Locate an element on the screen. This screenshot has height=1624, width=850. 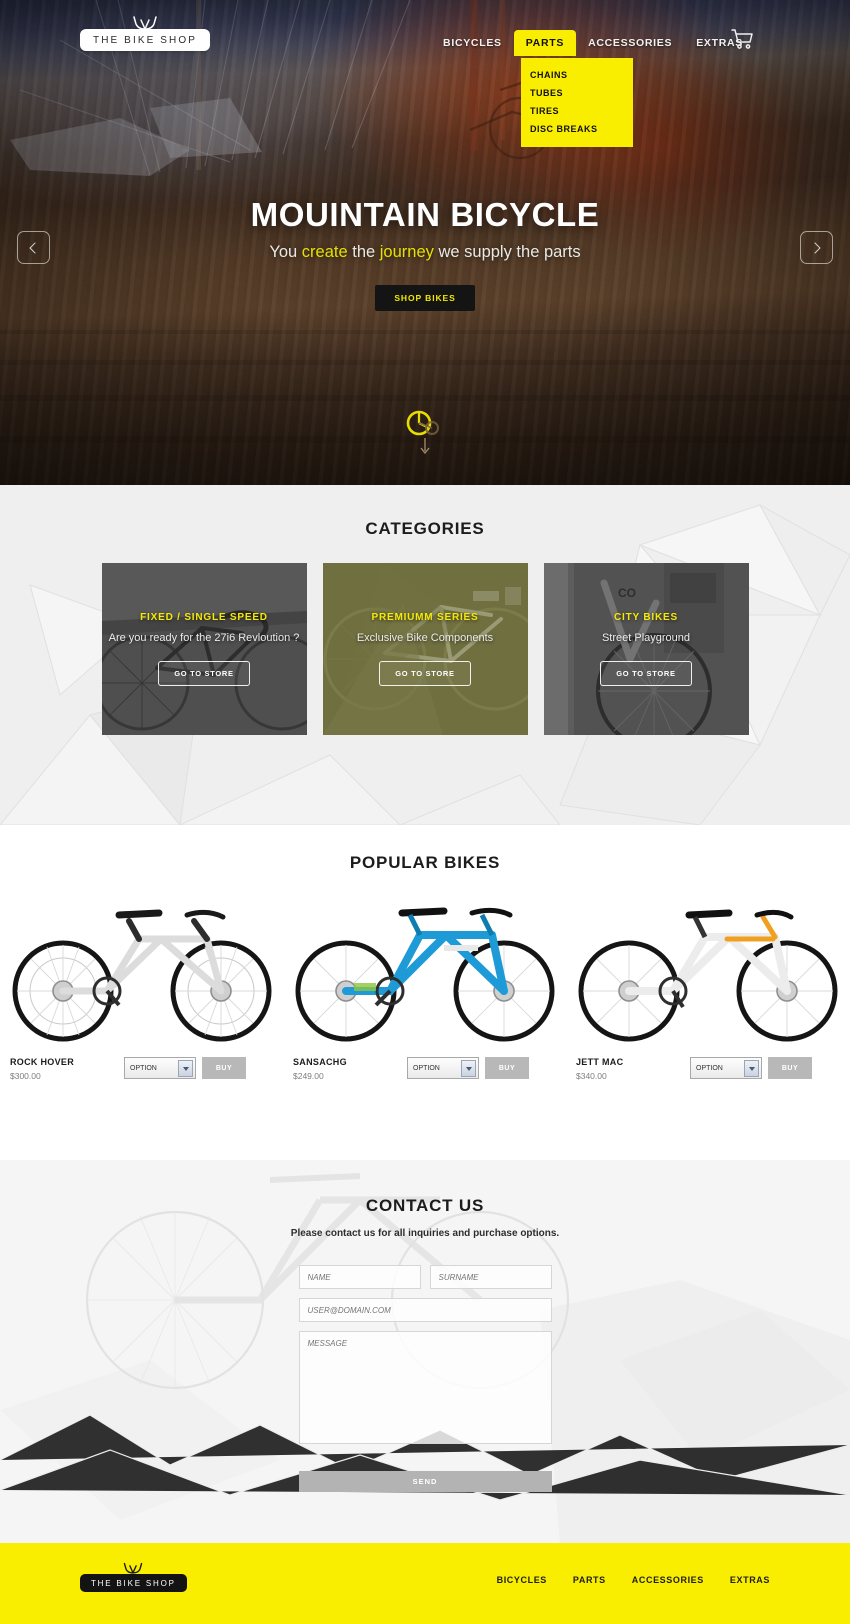
buy-button-jett-mac: BUY is located at coordinates (790, 1068).